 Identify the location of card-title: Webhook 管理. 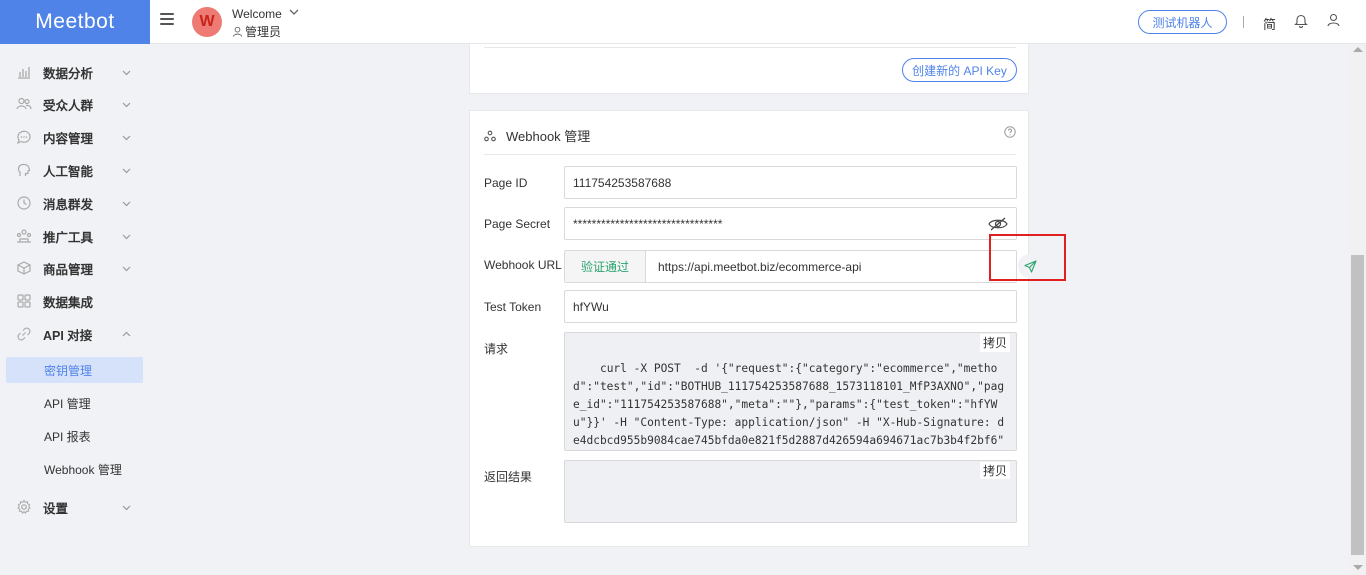
(537, 135).